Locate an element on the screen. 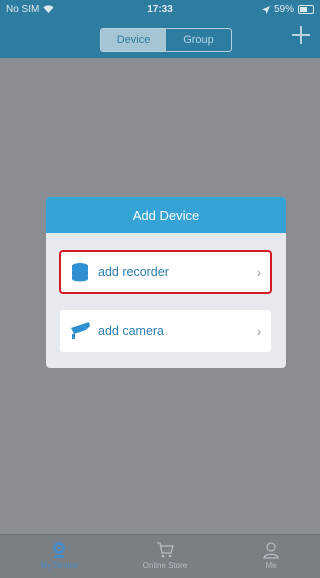  recorder-icon is located at coordinates (80, 272).